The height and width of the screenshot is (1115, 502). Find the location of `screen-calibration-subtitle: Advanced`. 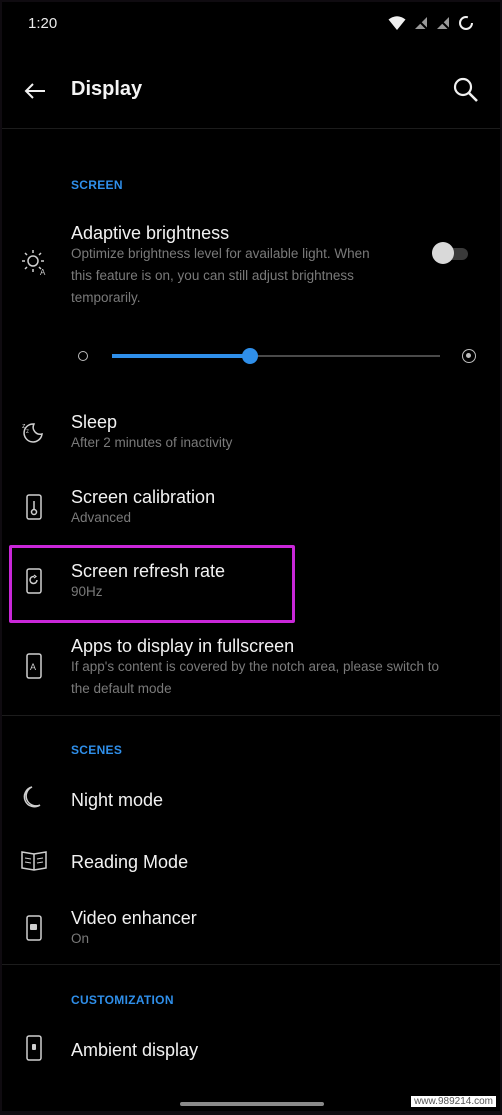

screen-calibration-subtitle: Advanced is located at coordinates (101, 517).